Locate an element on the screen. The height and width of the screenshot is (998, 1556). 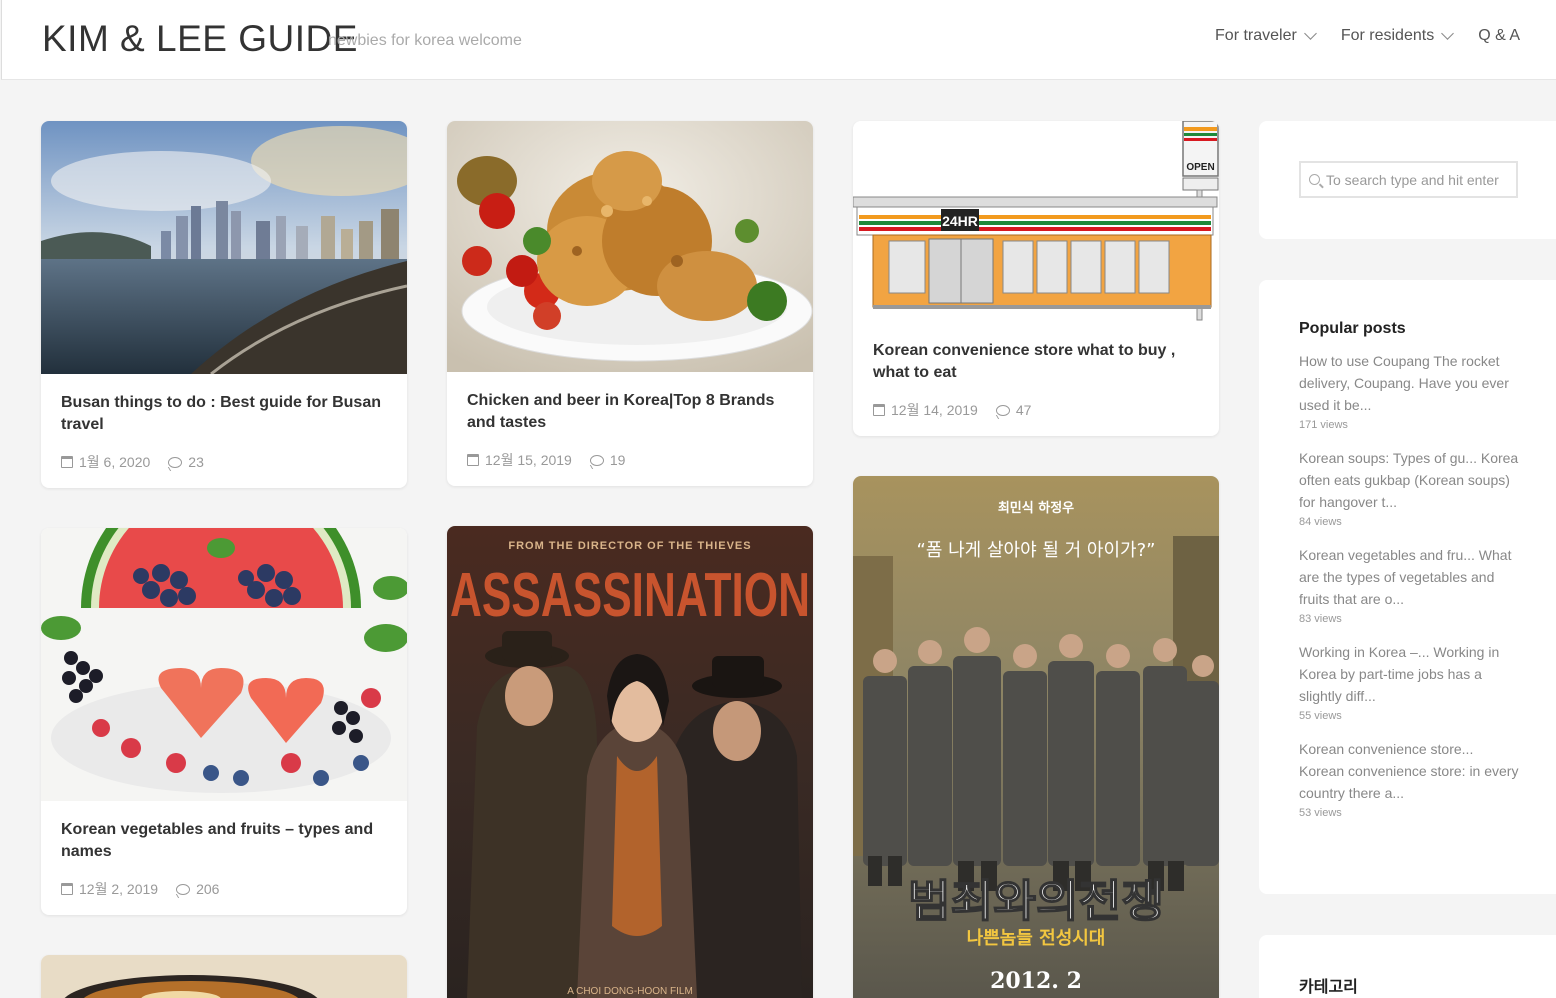
site-logo: KIM & LEE GUIDE is located at coordinates (200, 39).